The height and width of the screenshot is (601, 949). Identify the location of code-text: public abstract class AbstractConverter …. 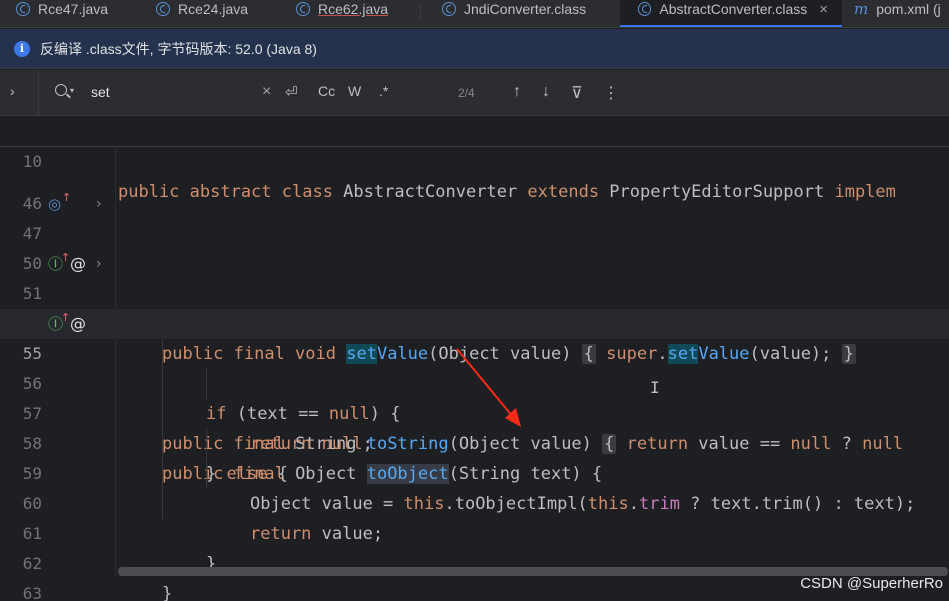
(507, 192).